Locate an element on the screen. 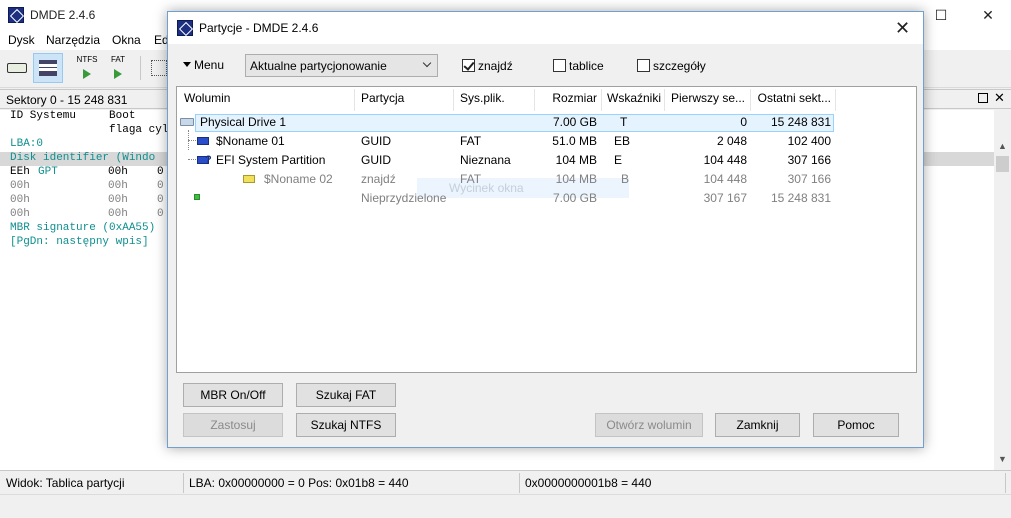  dialog-menu-button: Menu is located at coordinates (203, 65).